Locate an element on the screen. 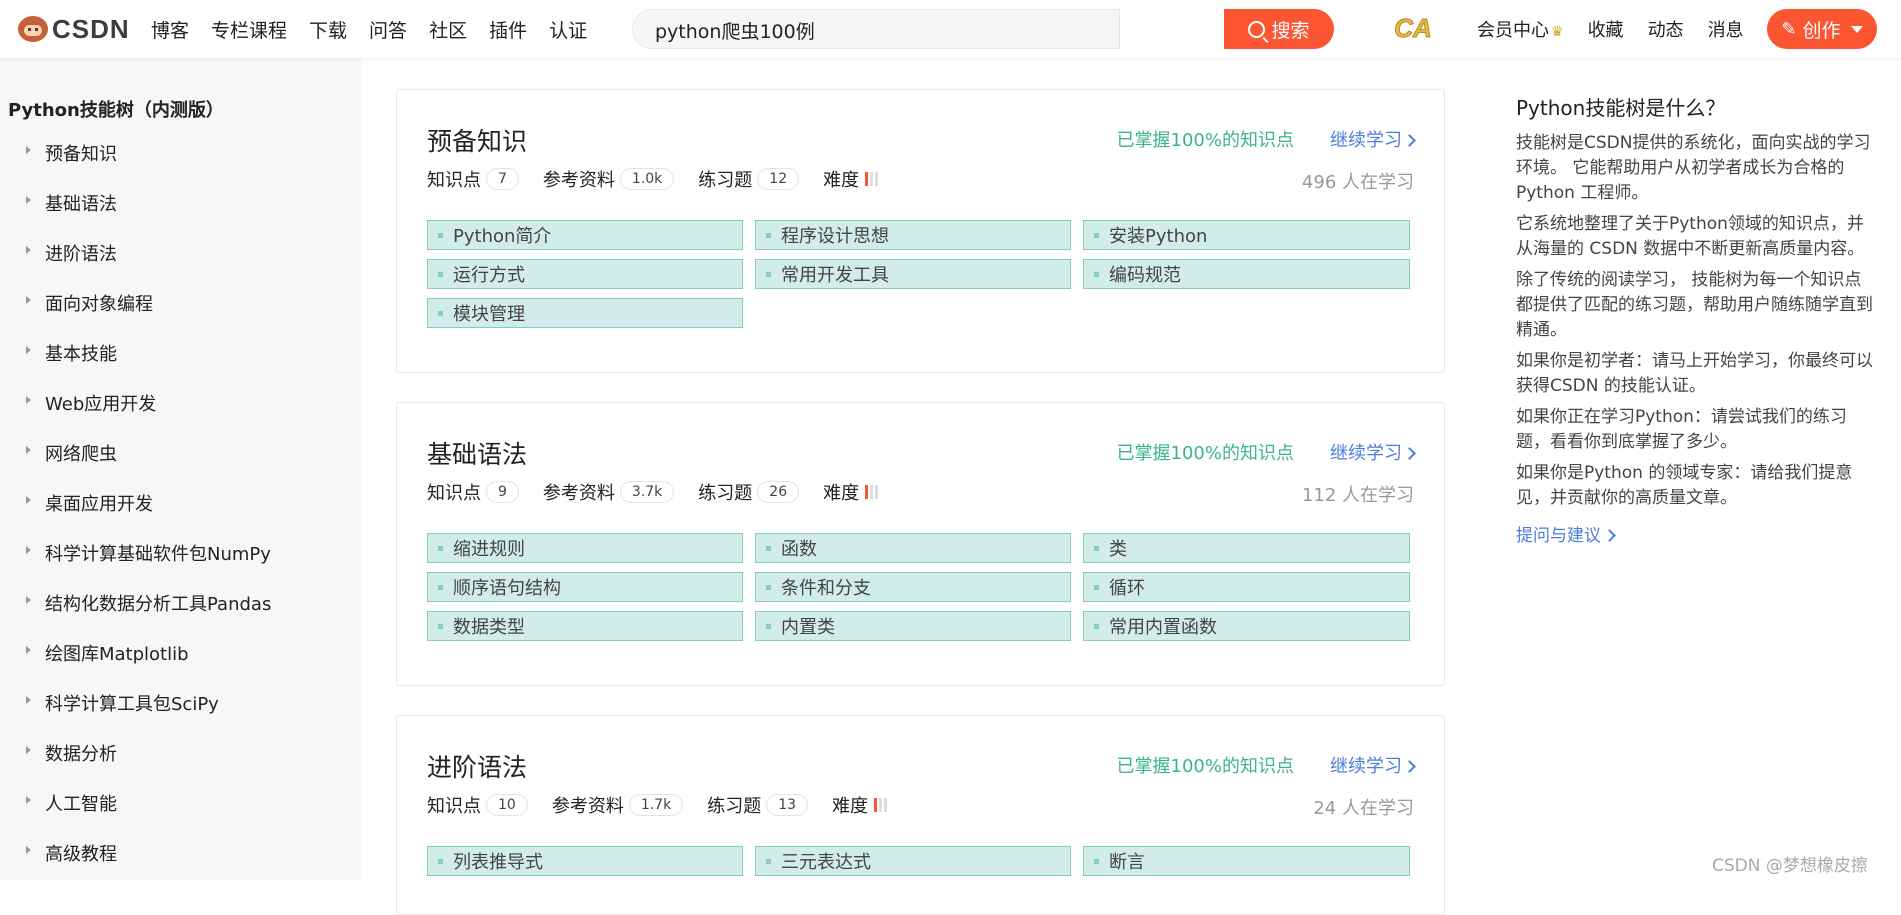  sidebar-item: 基础语法 is located at coordinates (148, 215).